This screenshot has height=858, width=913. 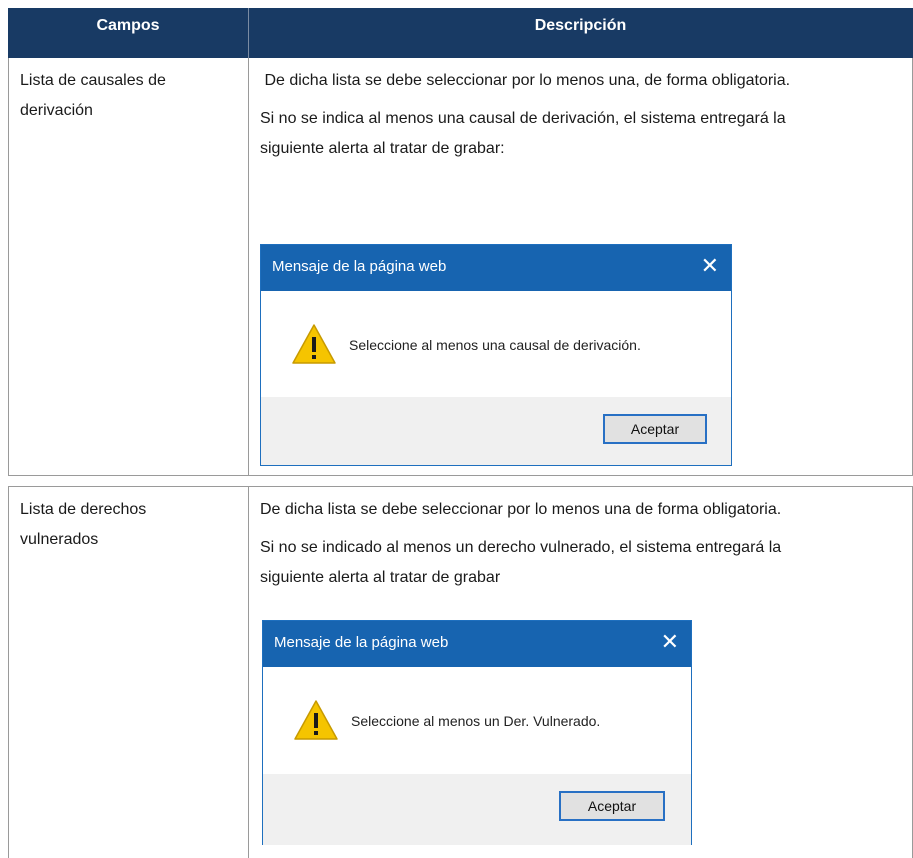 What do you see at coordinates (580, 25) in the screenshot?
I see `header-descripcion: Descripción` at bounding box center [580, 25].